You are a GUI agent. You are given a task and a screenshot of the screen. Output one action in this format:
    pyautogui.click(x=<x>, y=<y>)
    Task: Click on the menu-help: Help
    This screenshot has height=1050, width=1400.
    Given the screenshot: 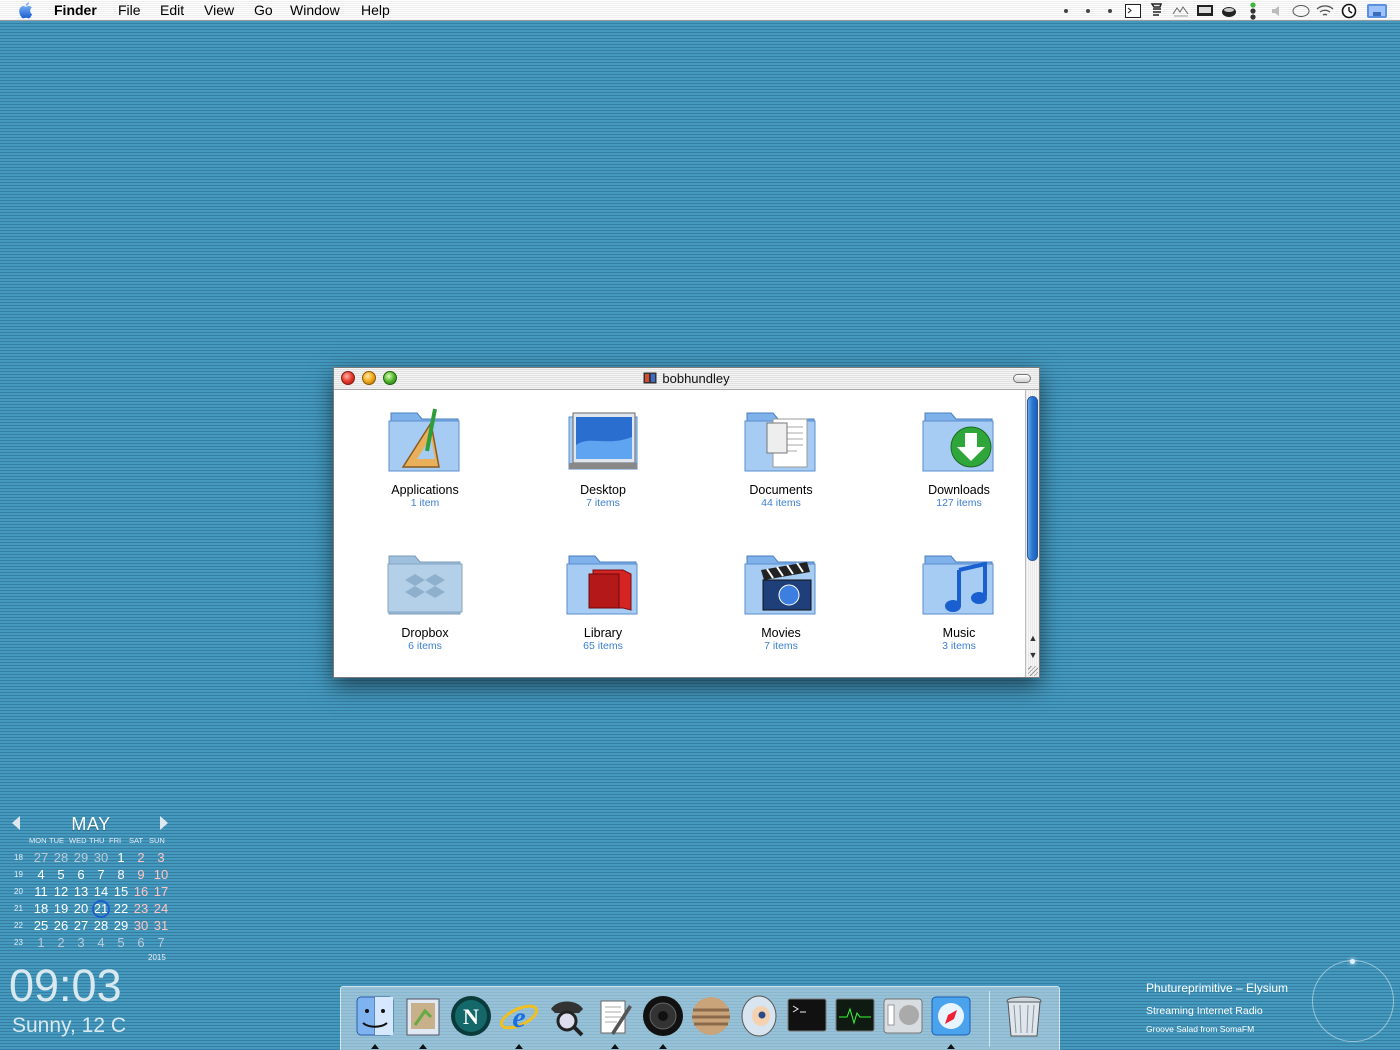 What is the action you would take?
    pyautogui.click(x=375, y=10)
    